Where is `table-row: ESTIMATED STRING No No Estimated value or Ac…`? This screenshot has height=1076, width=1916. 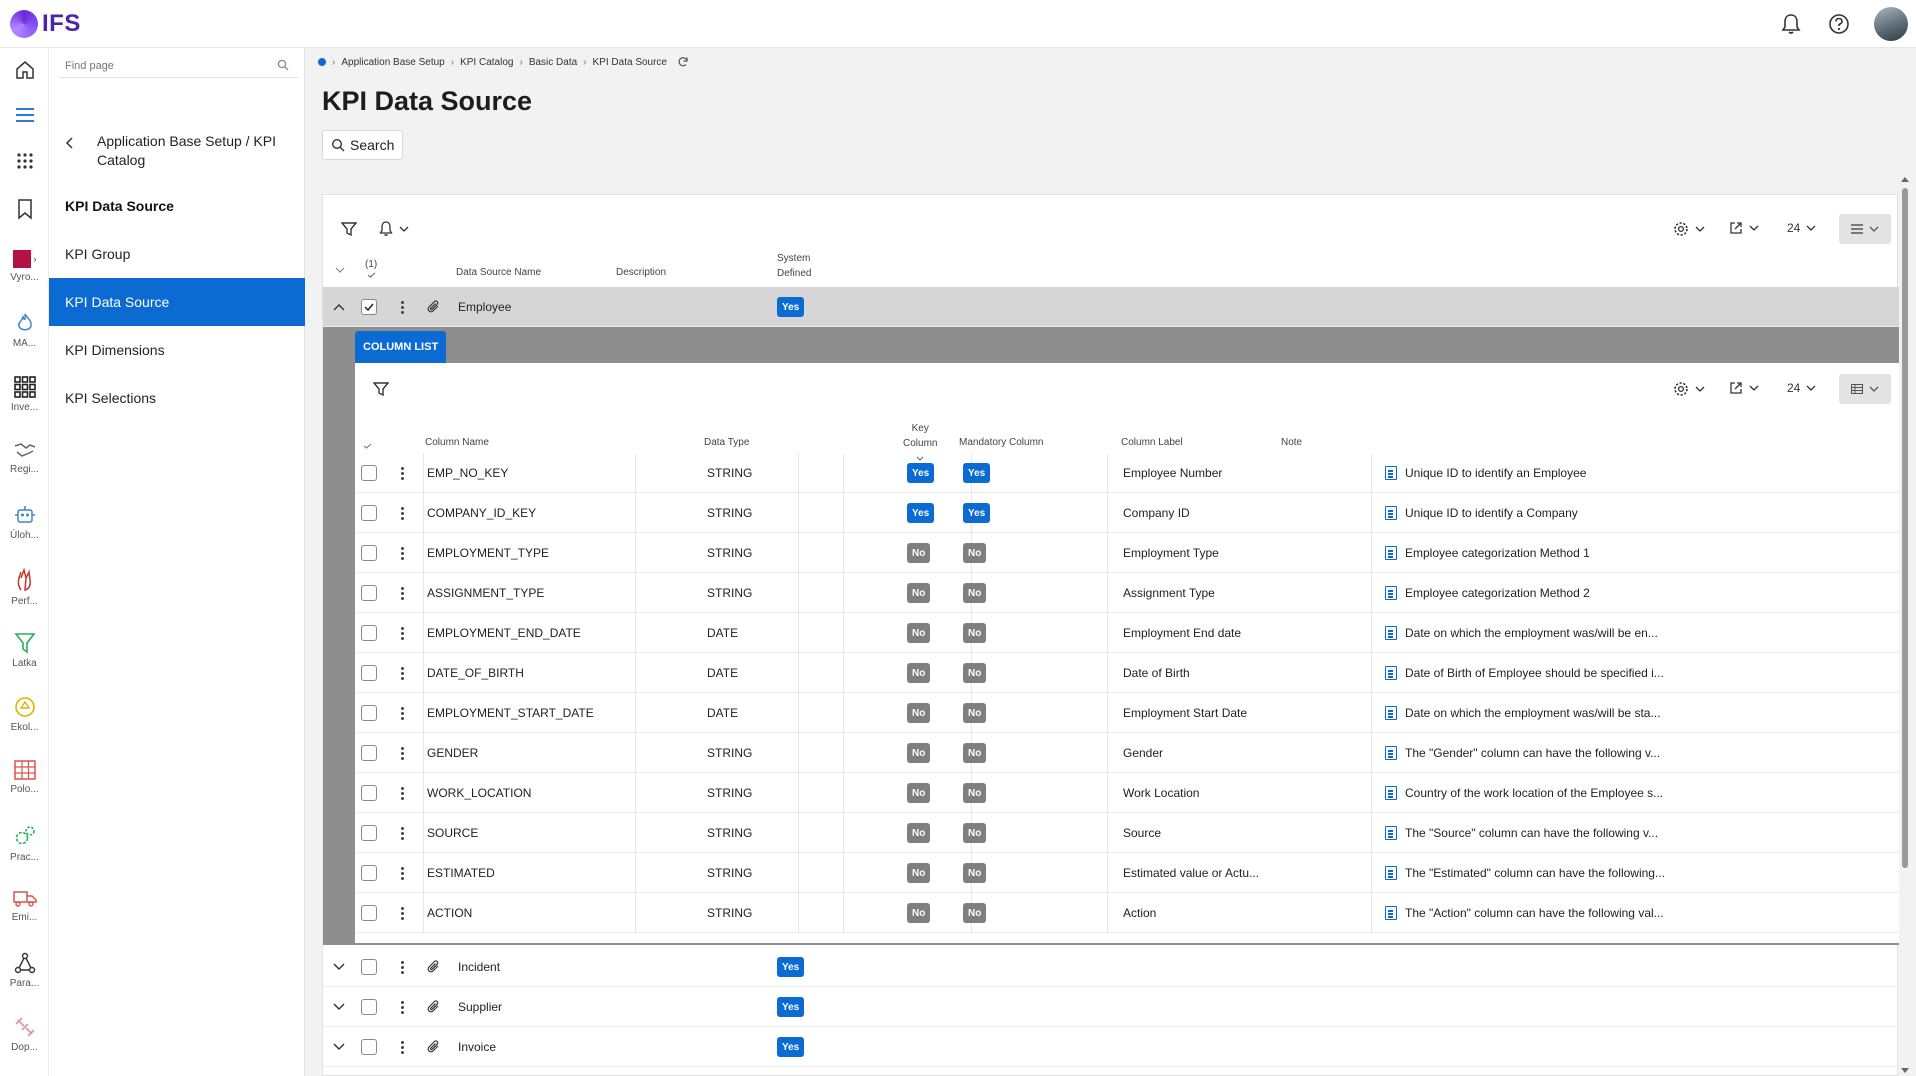
table-row: ESTIMATED STRING No No Estimated value or Ac… is located at coordinates (1127, 873).